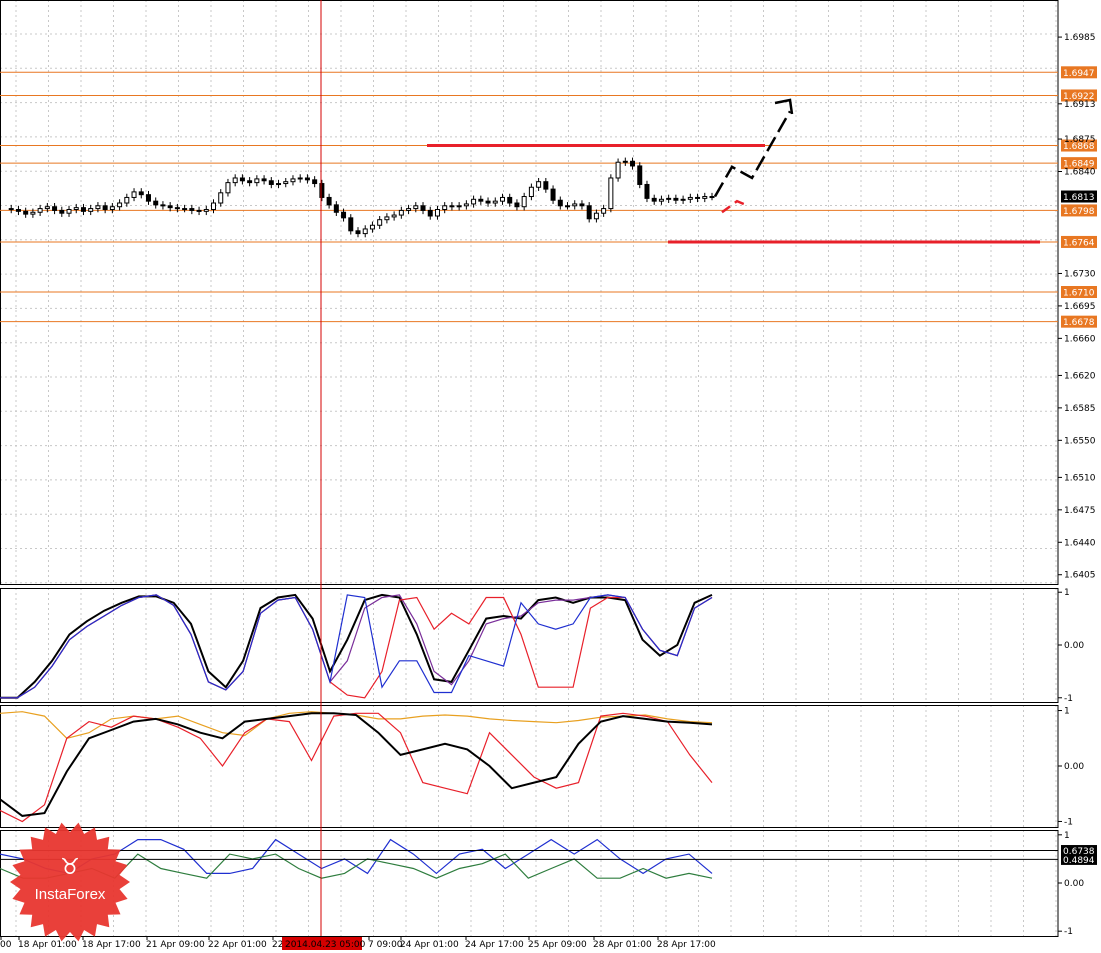  I want to click on x-tick-label: 28 Apr 17:00, so click(686, 945).